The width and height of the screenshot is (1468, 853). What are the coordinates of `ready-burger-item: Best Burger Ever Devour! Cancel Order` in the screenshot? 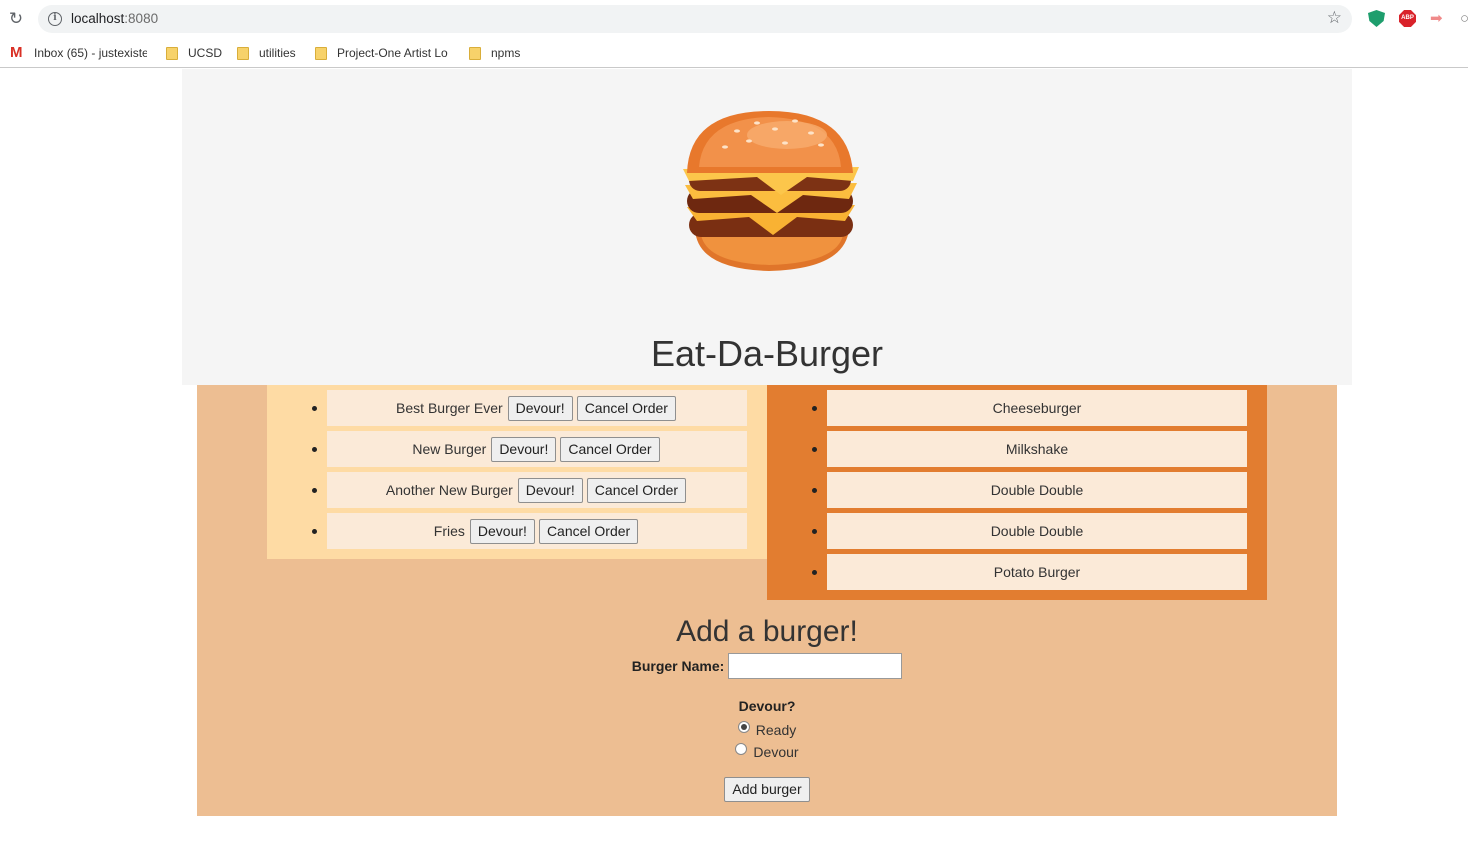 It's located at (529, 408).